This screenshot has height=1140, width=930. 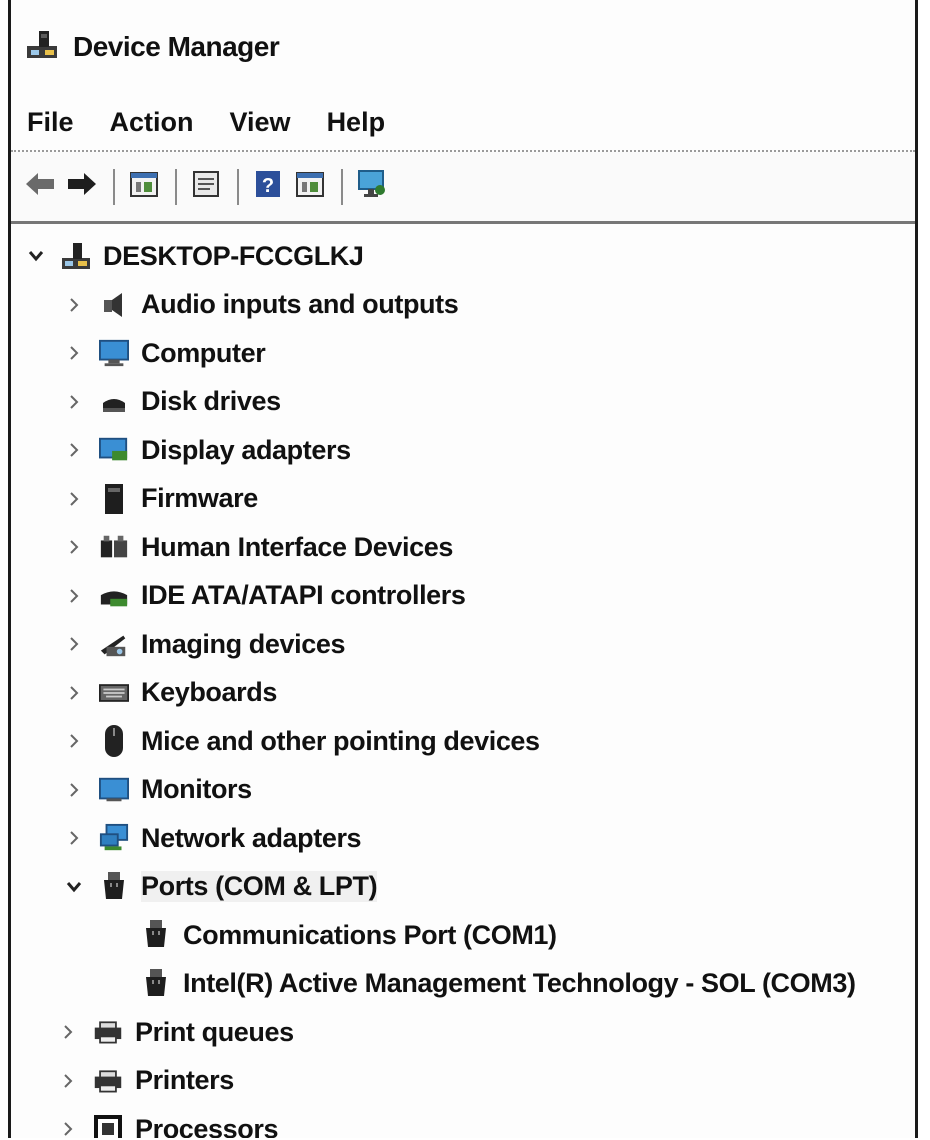 I want to click on tree-item-display-adapters: Display adapters, so click(x=463, y=450).